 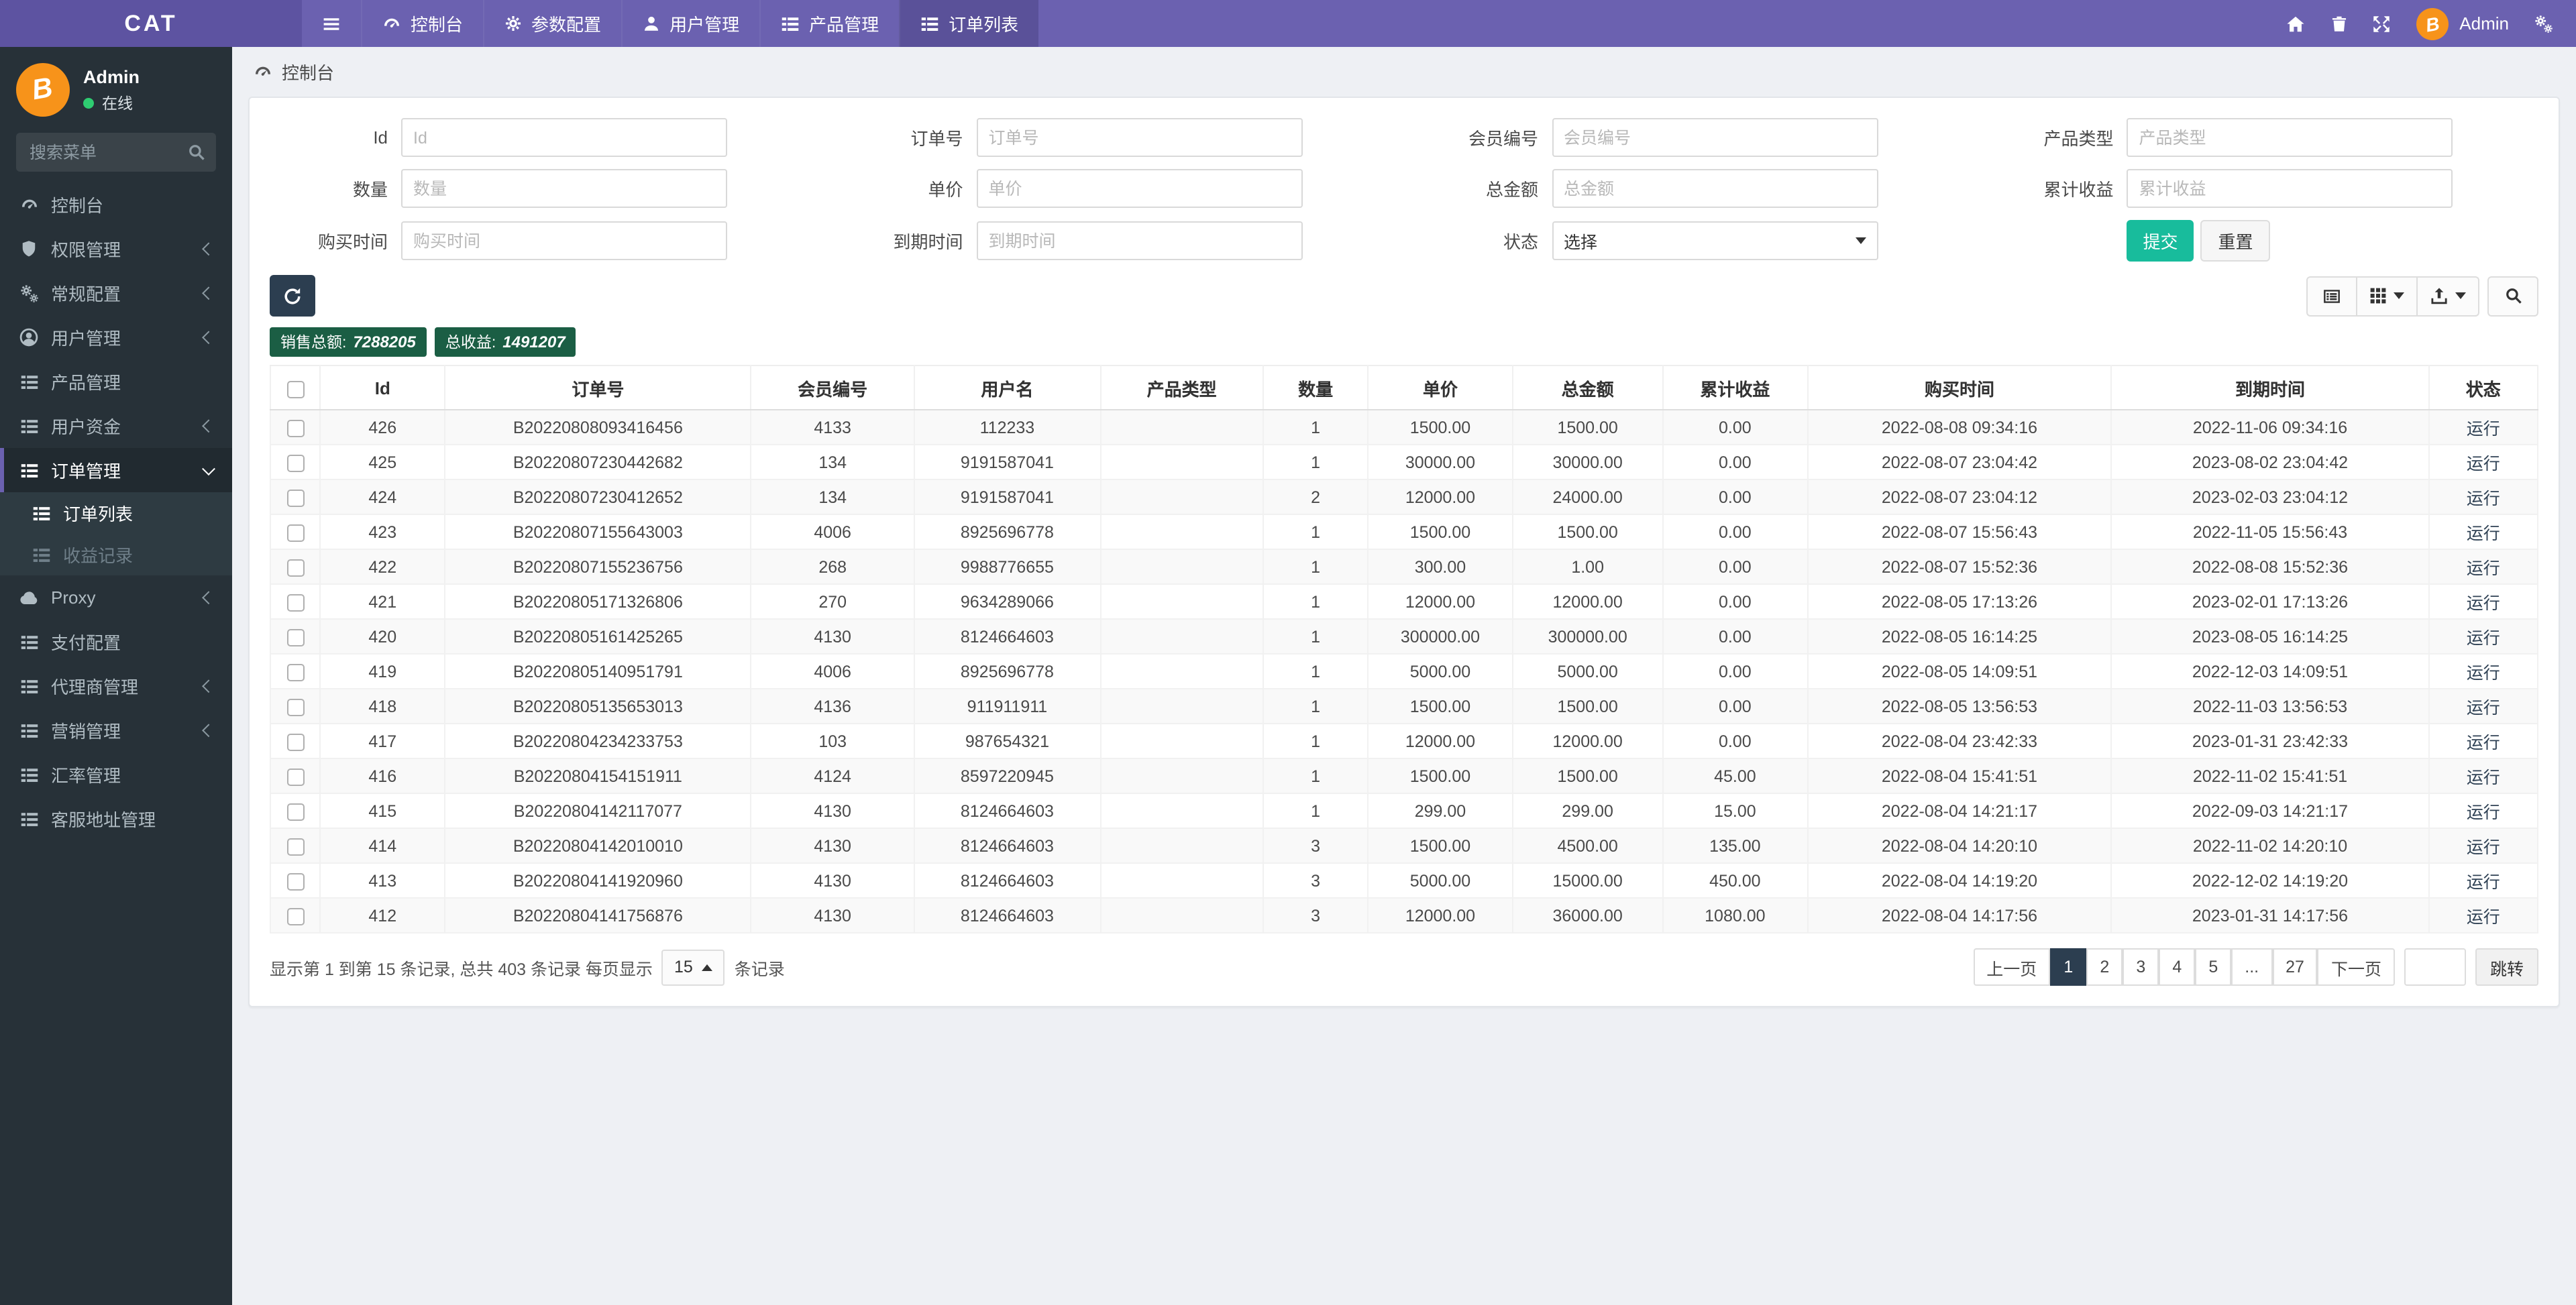 What do you see at coordinates (1139, 189) in the screenshot?
I see `unit-price-input` at bounding box center [1139, 189].